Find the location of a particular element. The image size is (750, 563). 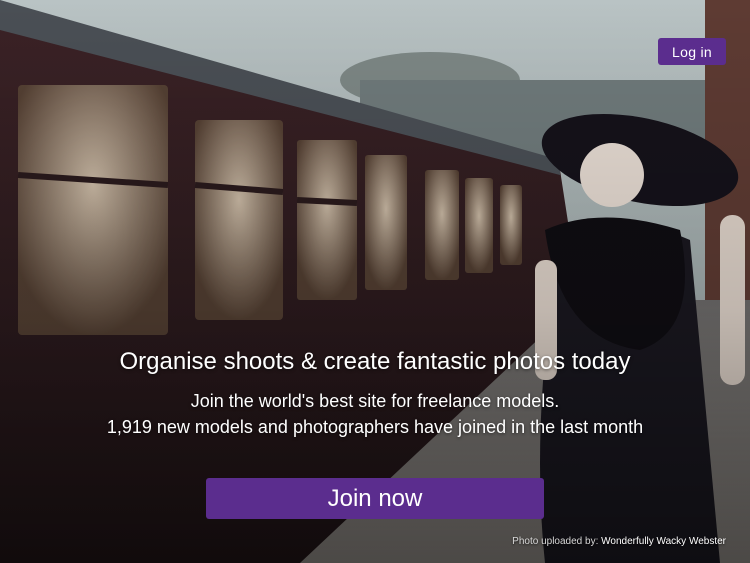

join-now-button: Join now is located at coordinates (375, 498).